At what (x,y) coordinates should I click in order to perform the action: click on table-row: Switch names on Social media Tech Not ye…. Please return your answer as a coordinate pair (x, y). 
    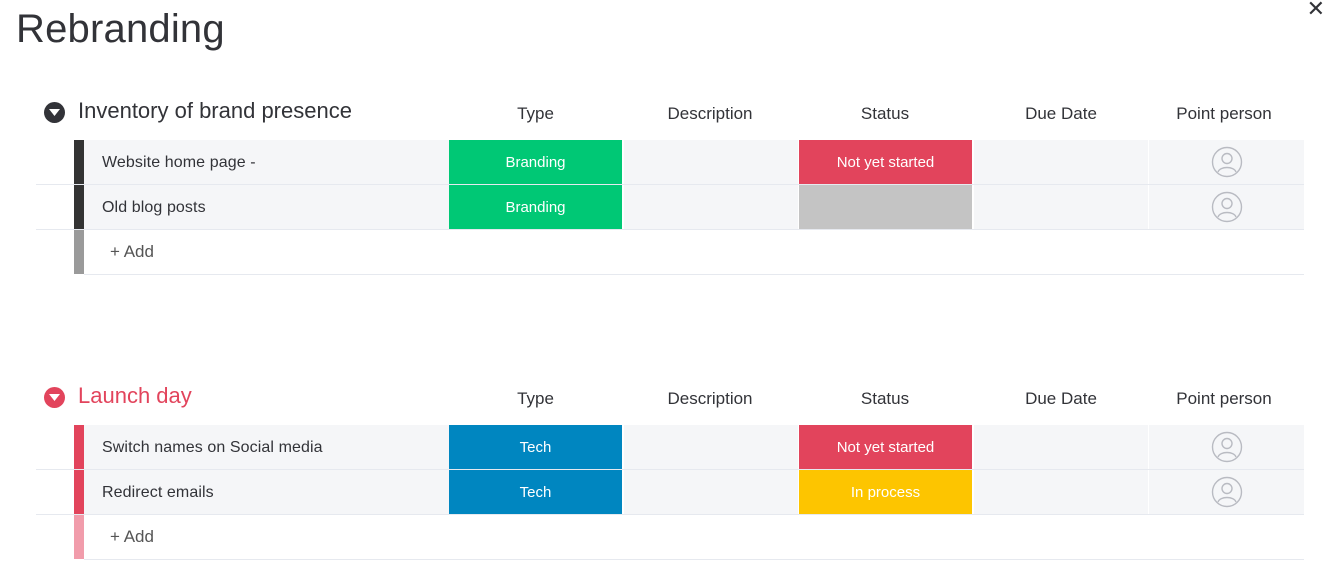
    Looking at the image, I should click on (670, 447).